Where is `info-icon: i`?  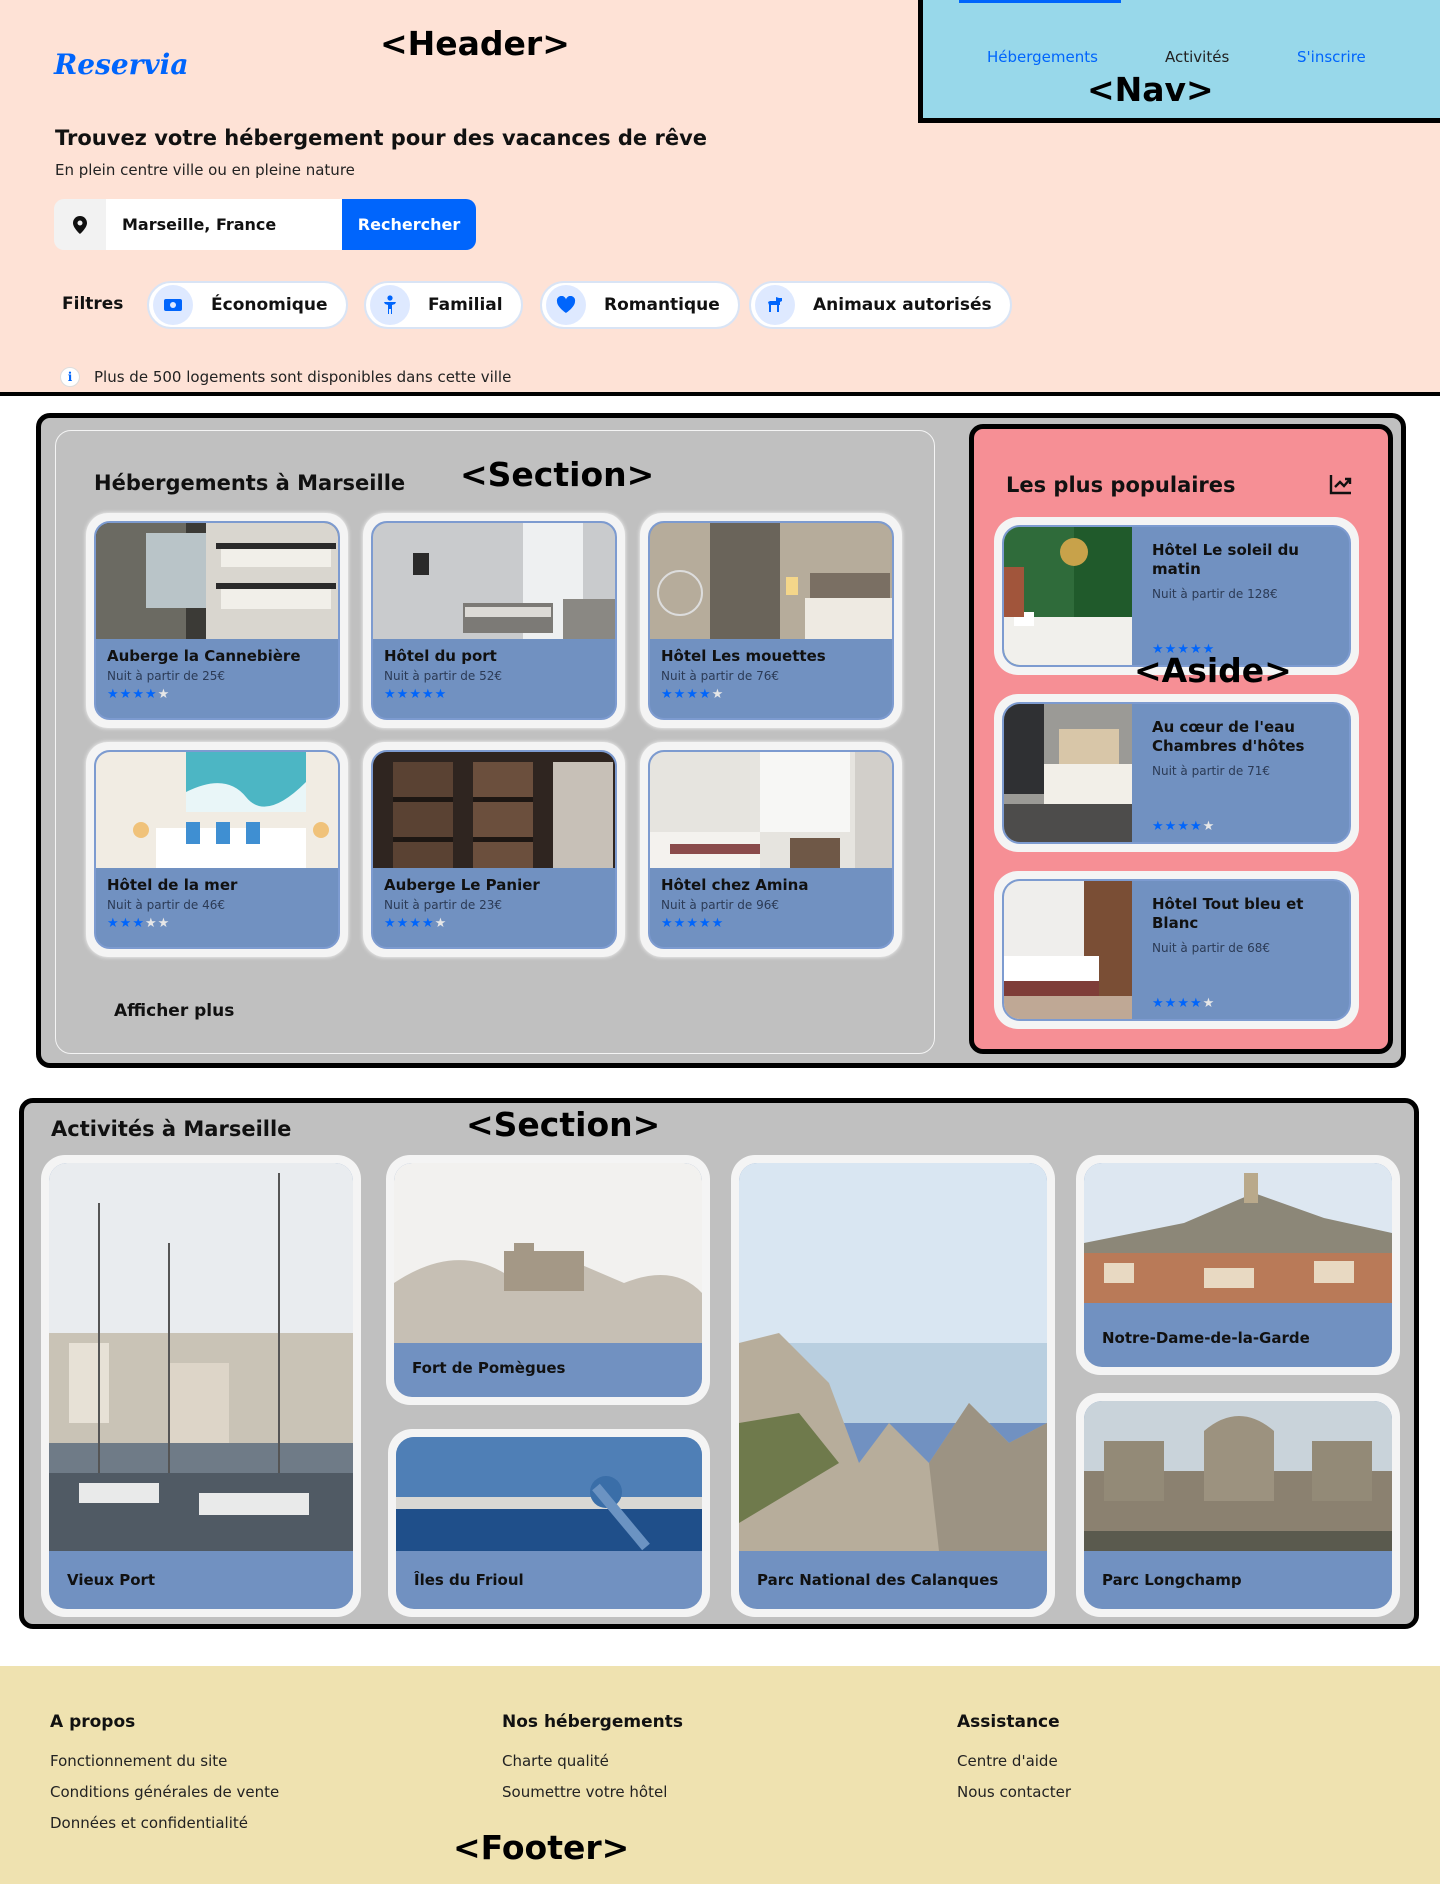 info-icon: i is located at coordinates (70, 377).